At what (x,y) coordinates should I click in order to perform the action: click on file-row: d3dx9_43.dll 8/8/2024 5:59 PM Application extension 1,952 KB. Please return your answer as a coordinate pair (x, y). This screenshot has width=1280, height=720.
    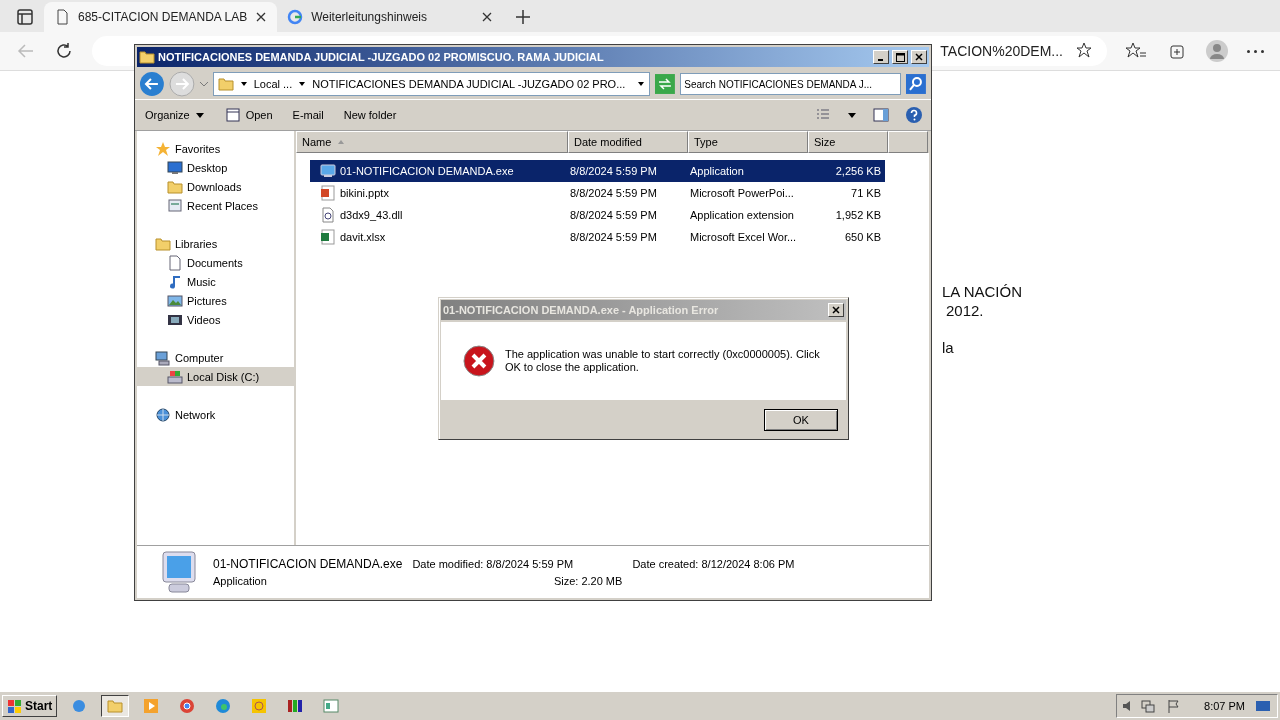
    Looking at the image, I should click on (597, 215).